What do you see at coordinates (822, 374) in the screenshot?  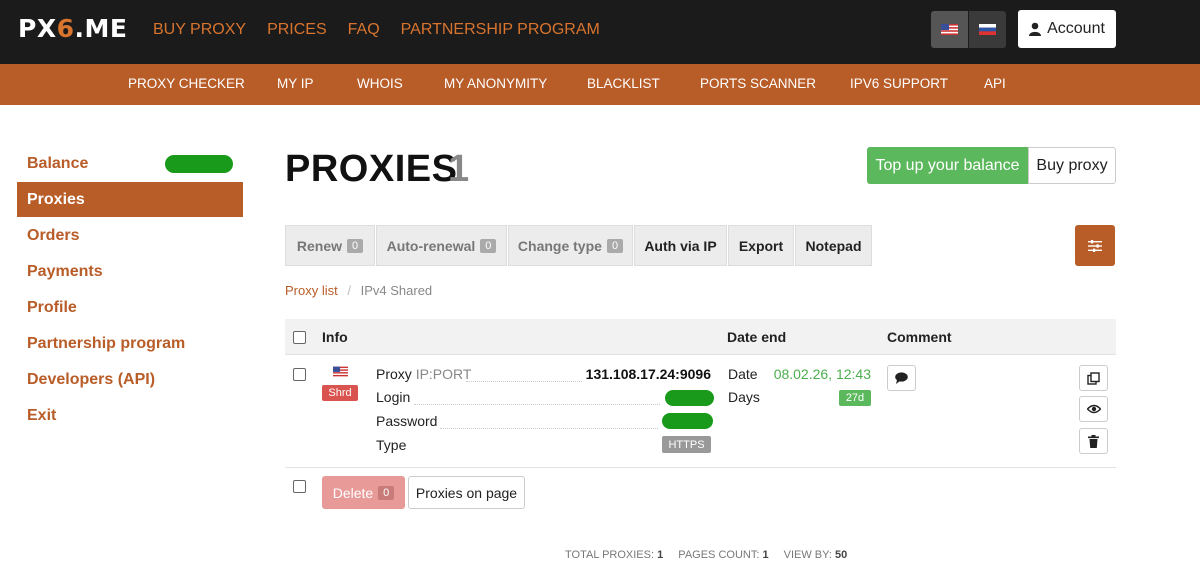 I see `expiry-date-value: 08.02.26, 12:43` at bounding box center [822, 374].